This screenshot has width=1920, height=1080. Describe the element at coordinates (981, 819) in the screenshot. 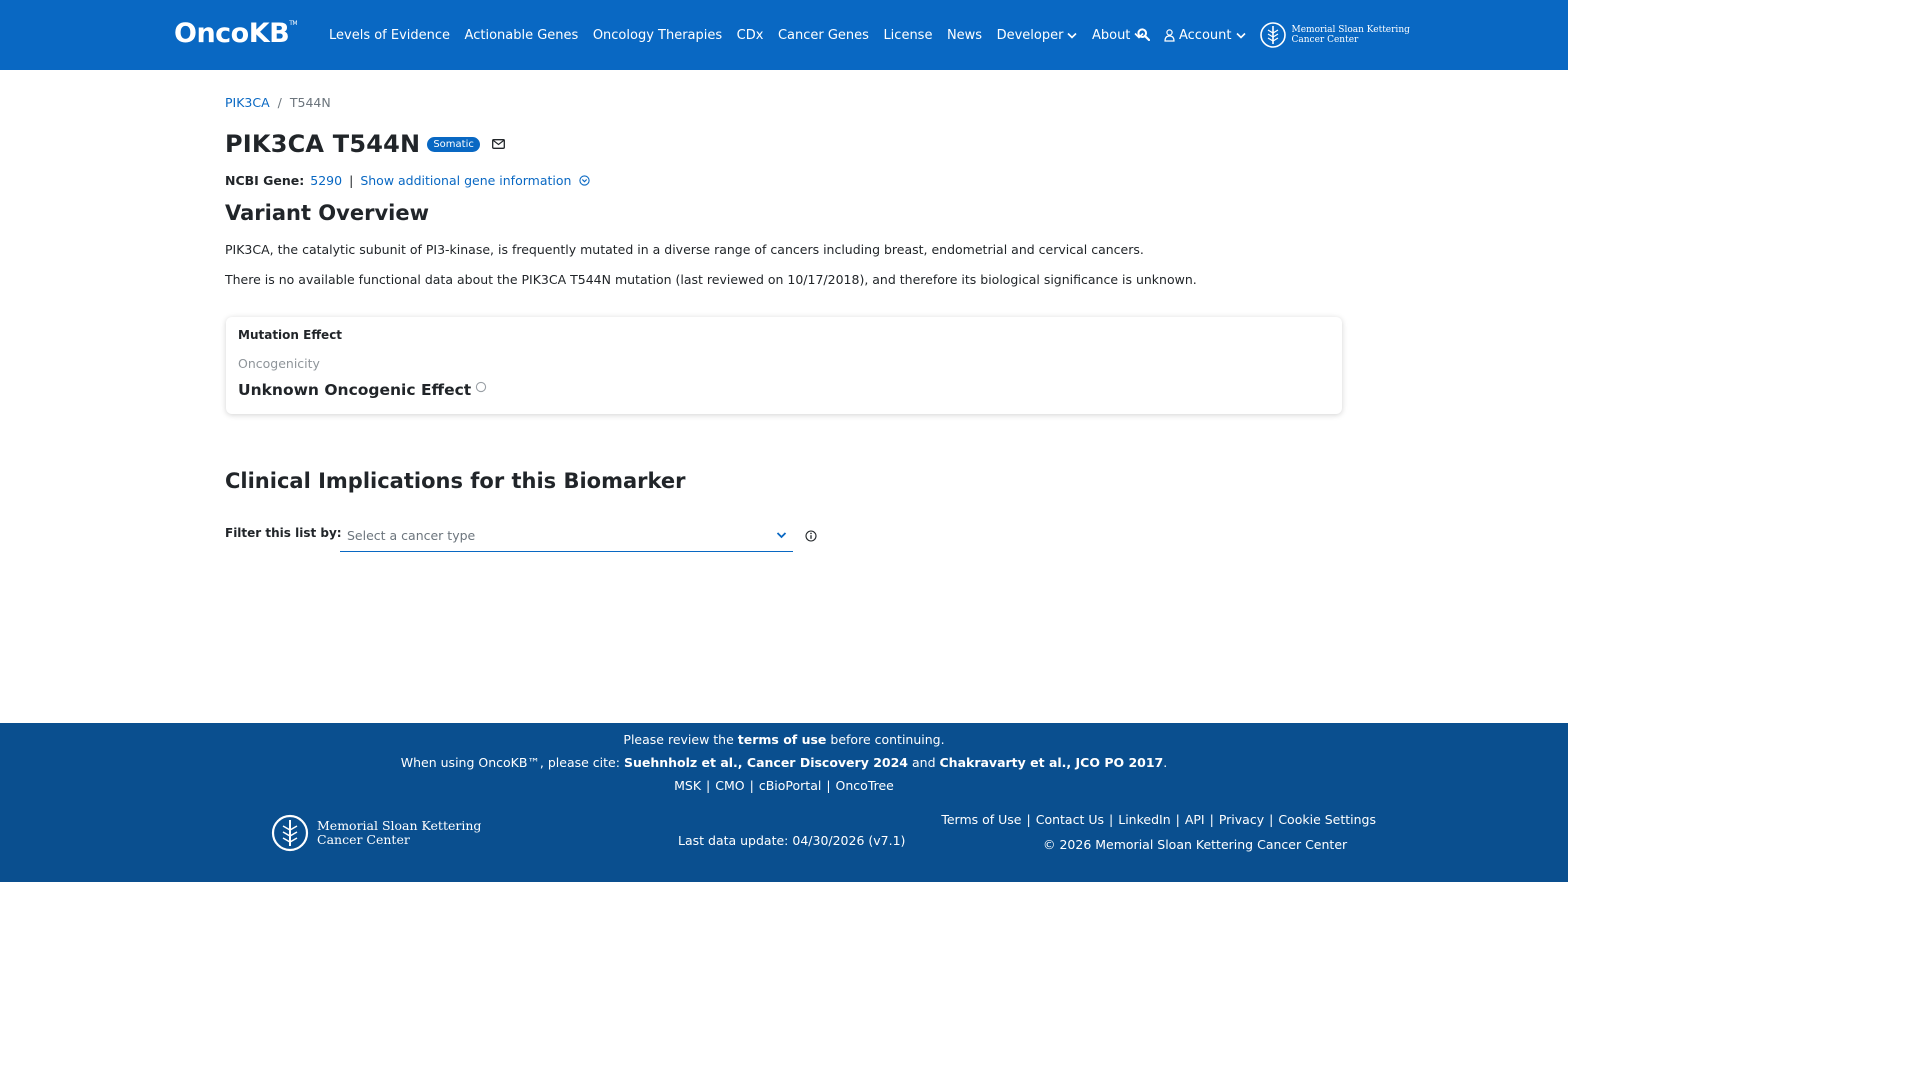

I see `footer-link-terms: Terms of Use` at that location.